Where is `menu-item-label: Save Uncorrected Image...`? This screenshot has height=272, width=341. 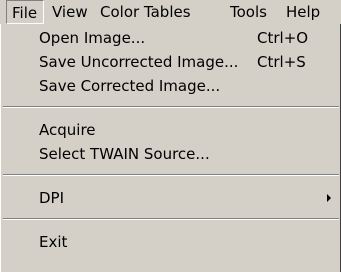 menu-item-label: Save Uncorrected Image... is located at coordinates (139, 62).